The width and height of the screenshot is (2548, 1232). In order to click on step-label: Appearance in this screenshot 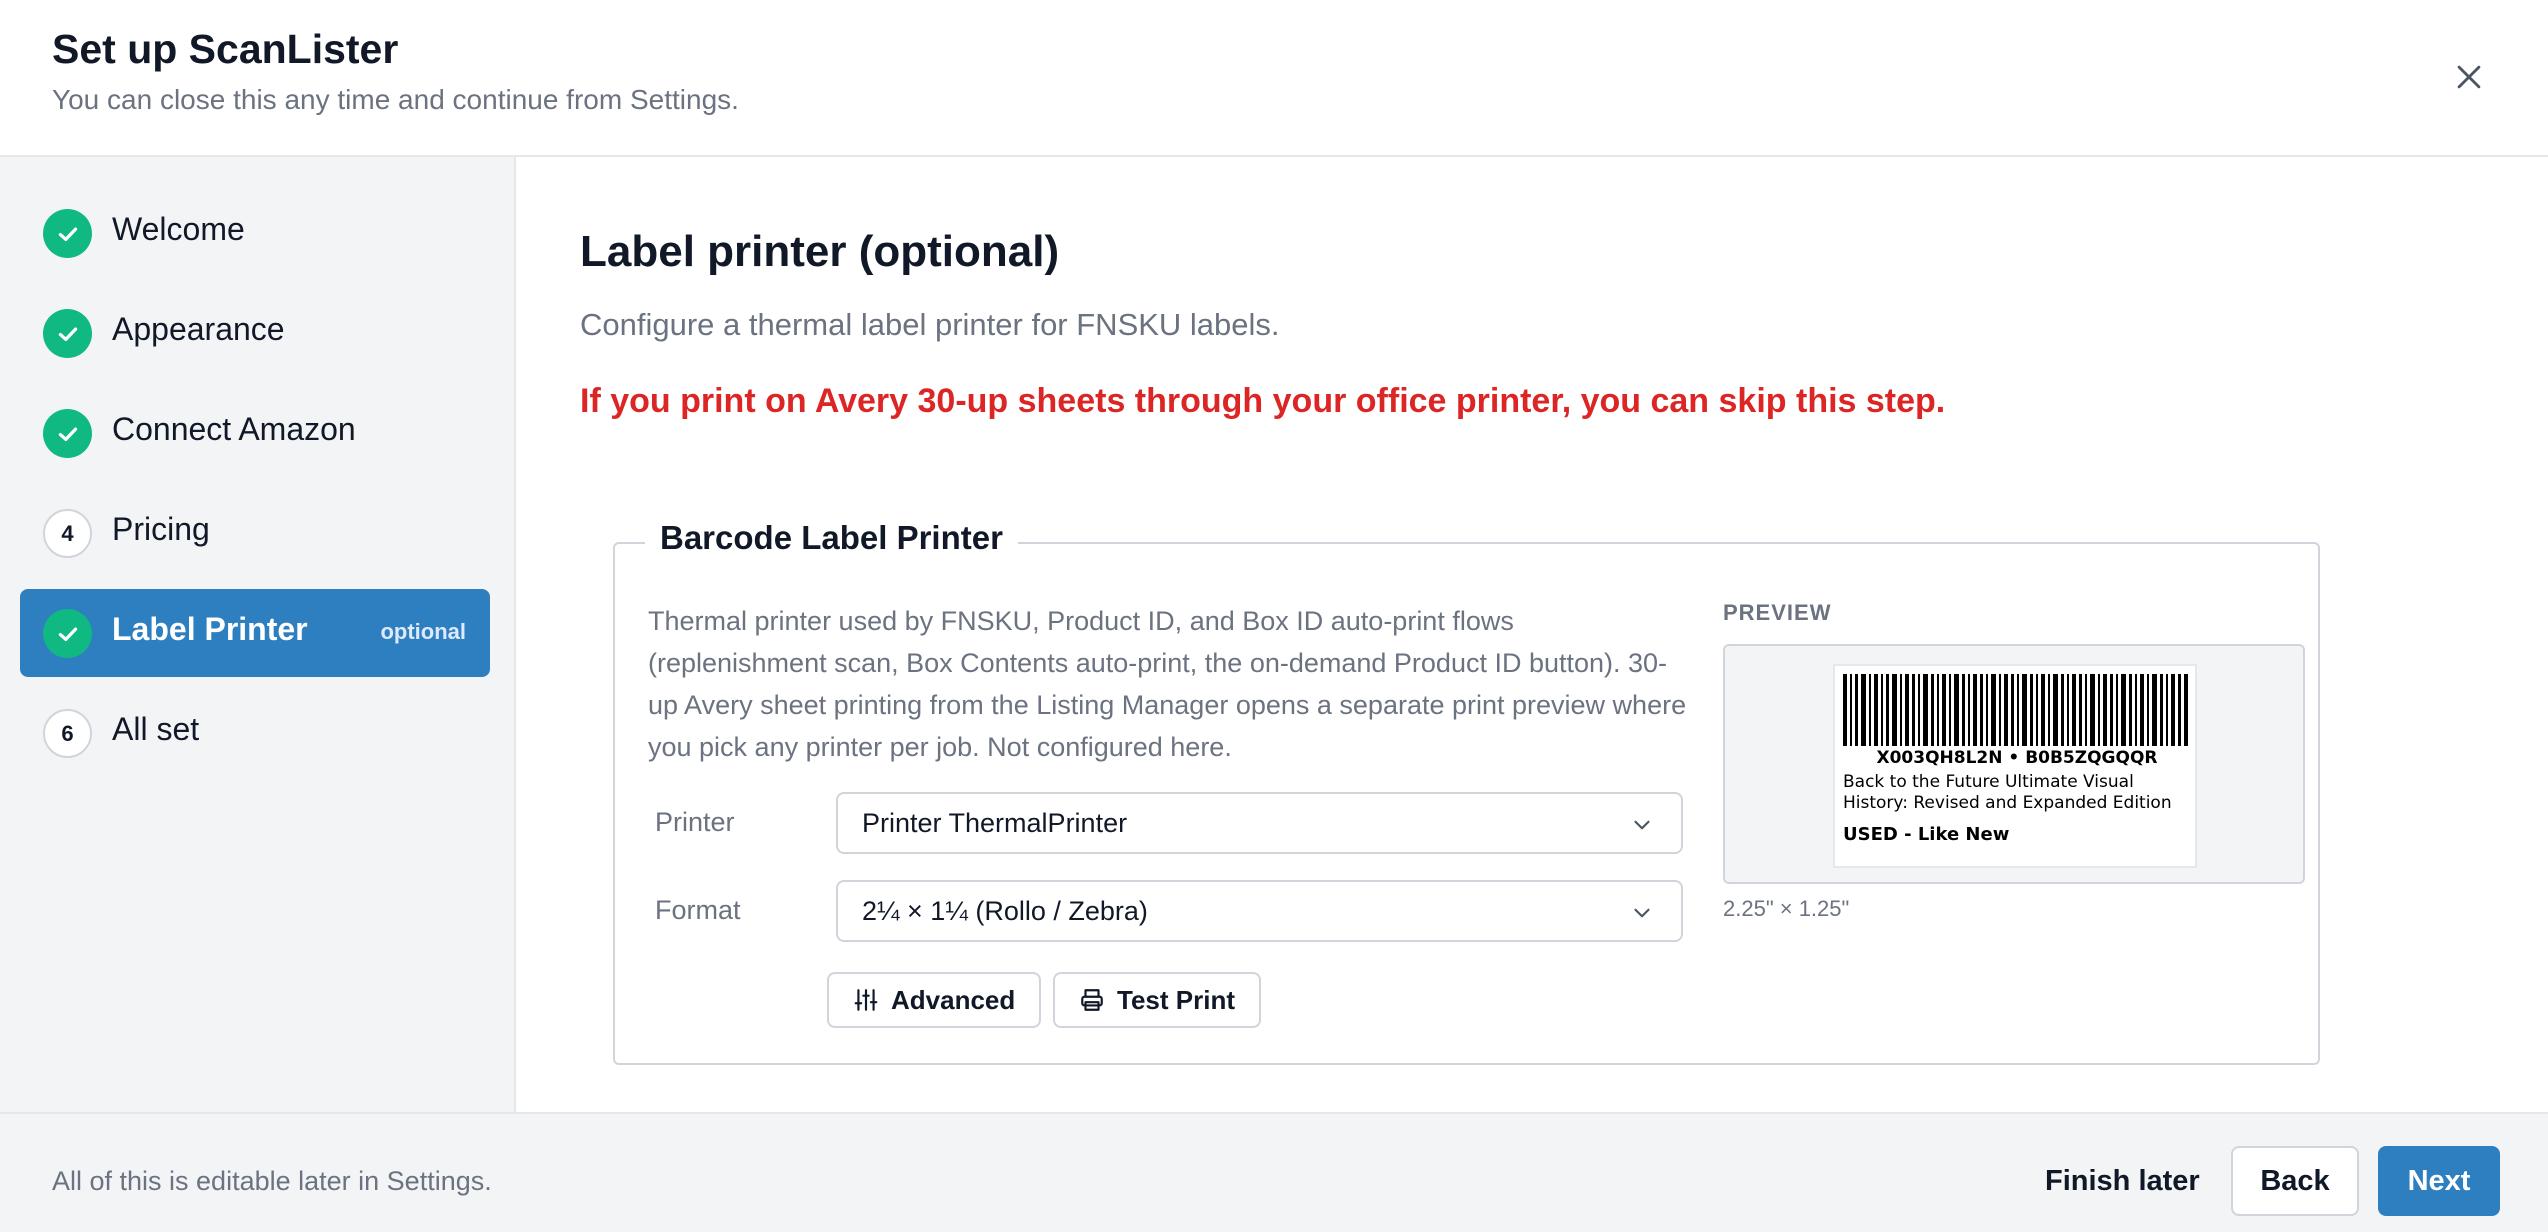, I will do `click(198, 329)`.